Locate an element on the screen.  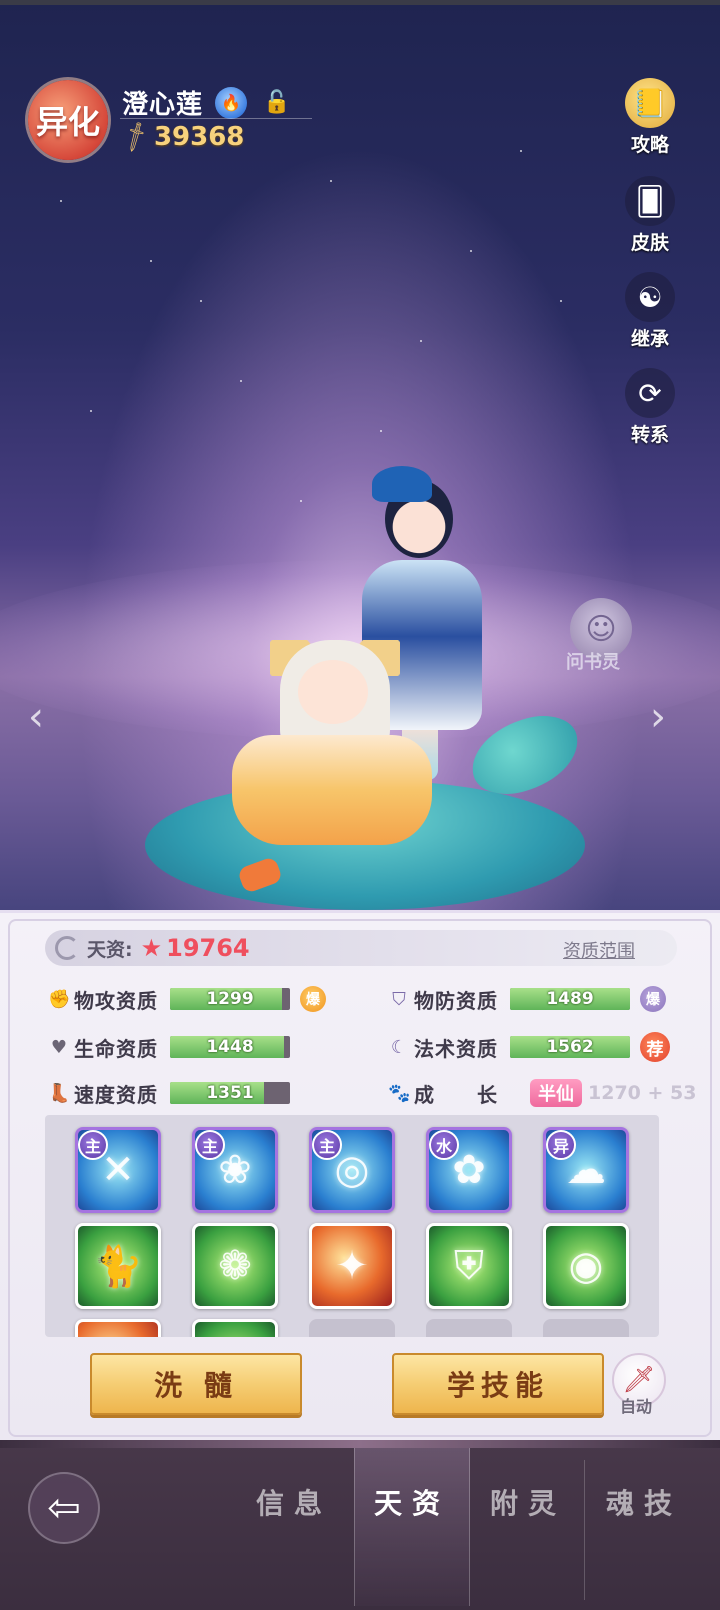
stat-attack-value: 1299 is located at coordinates (230, 999).